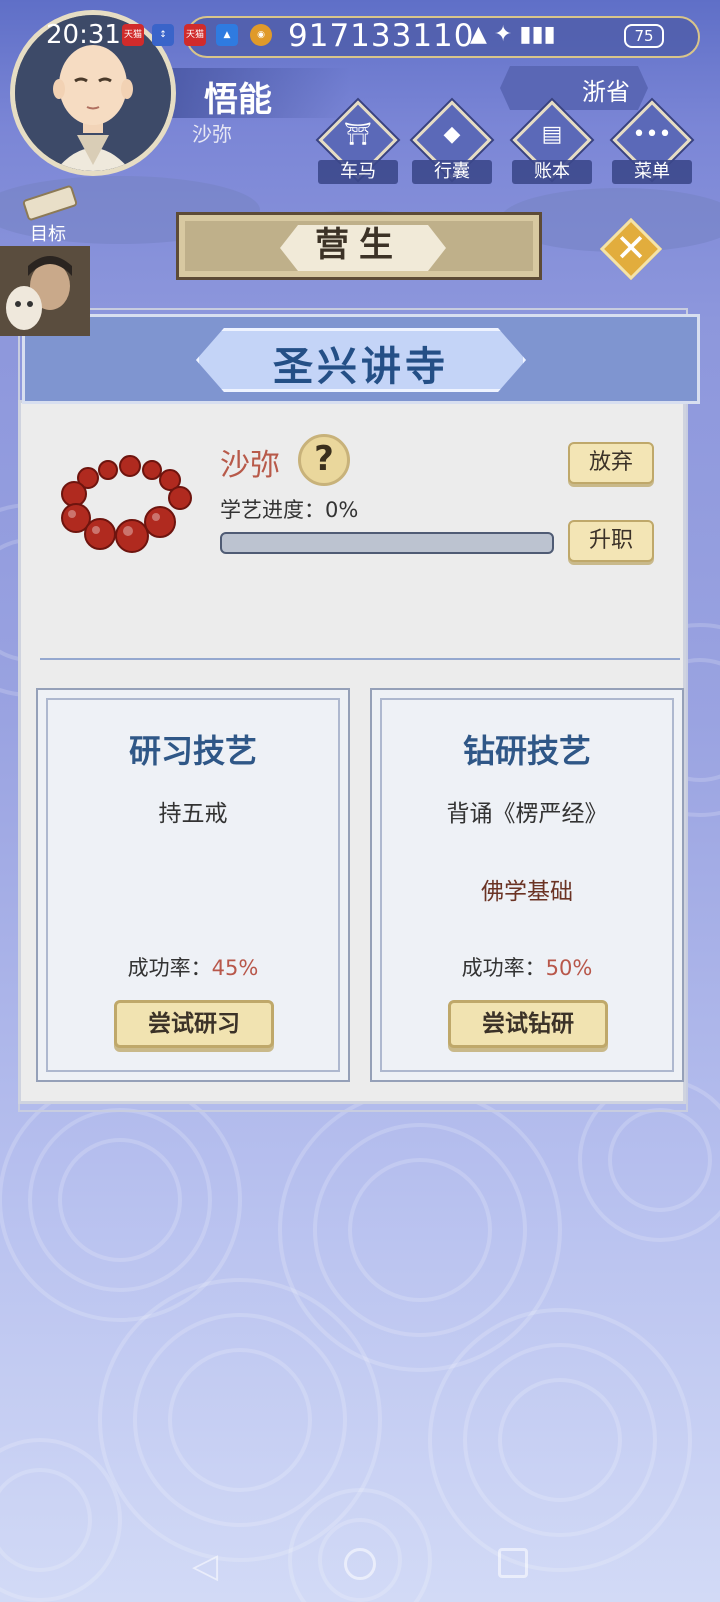  I want to click on nav-label: 车马, so click(358, 172).